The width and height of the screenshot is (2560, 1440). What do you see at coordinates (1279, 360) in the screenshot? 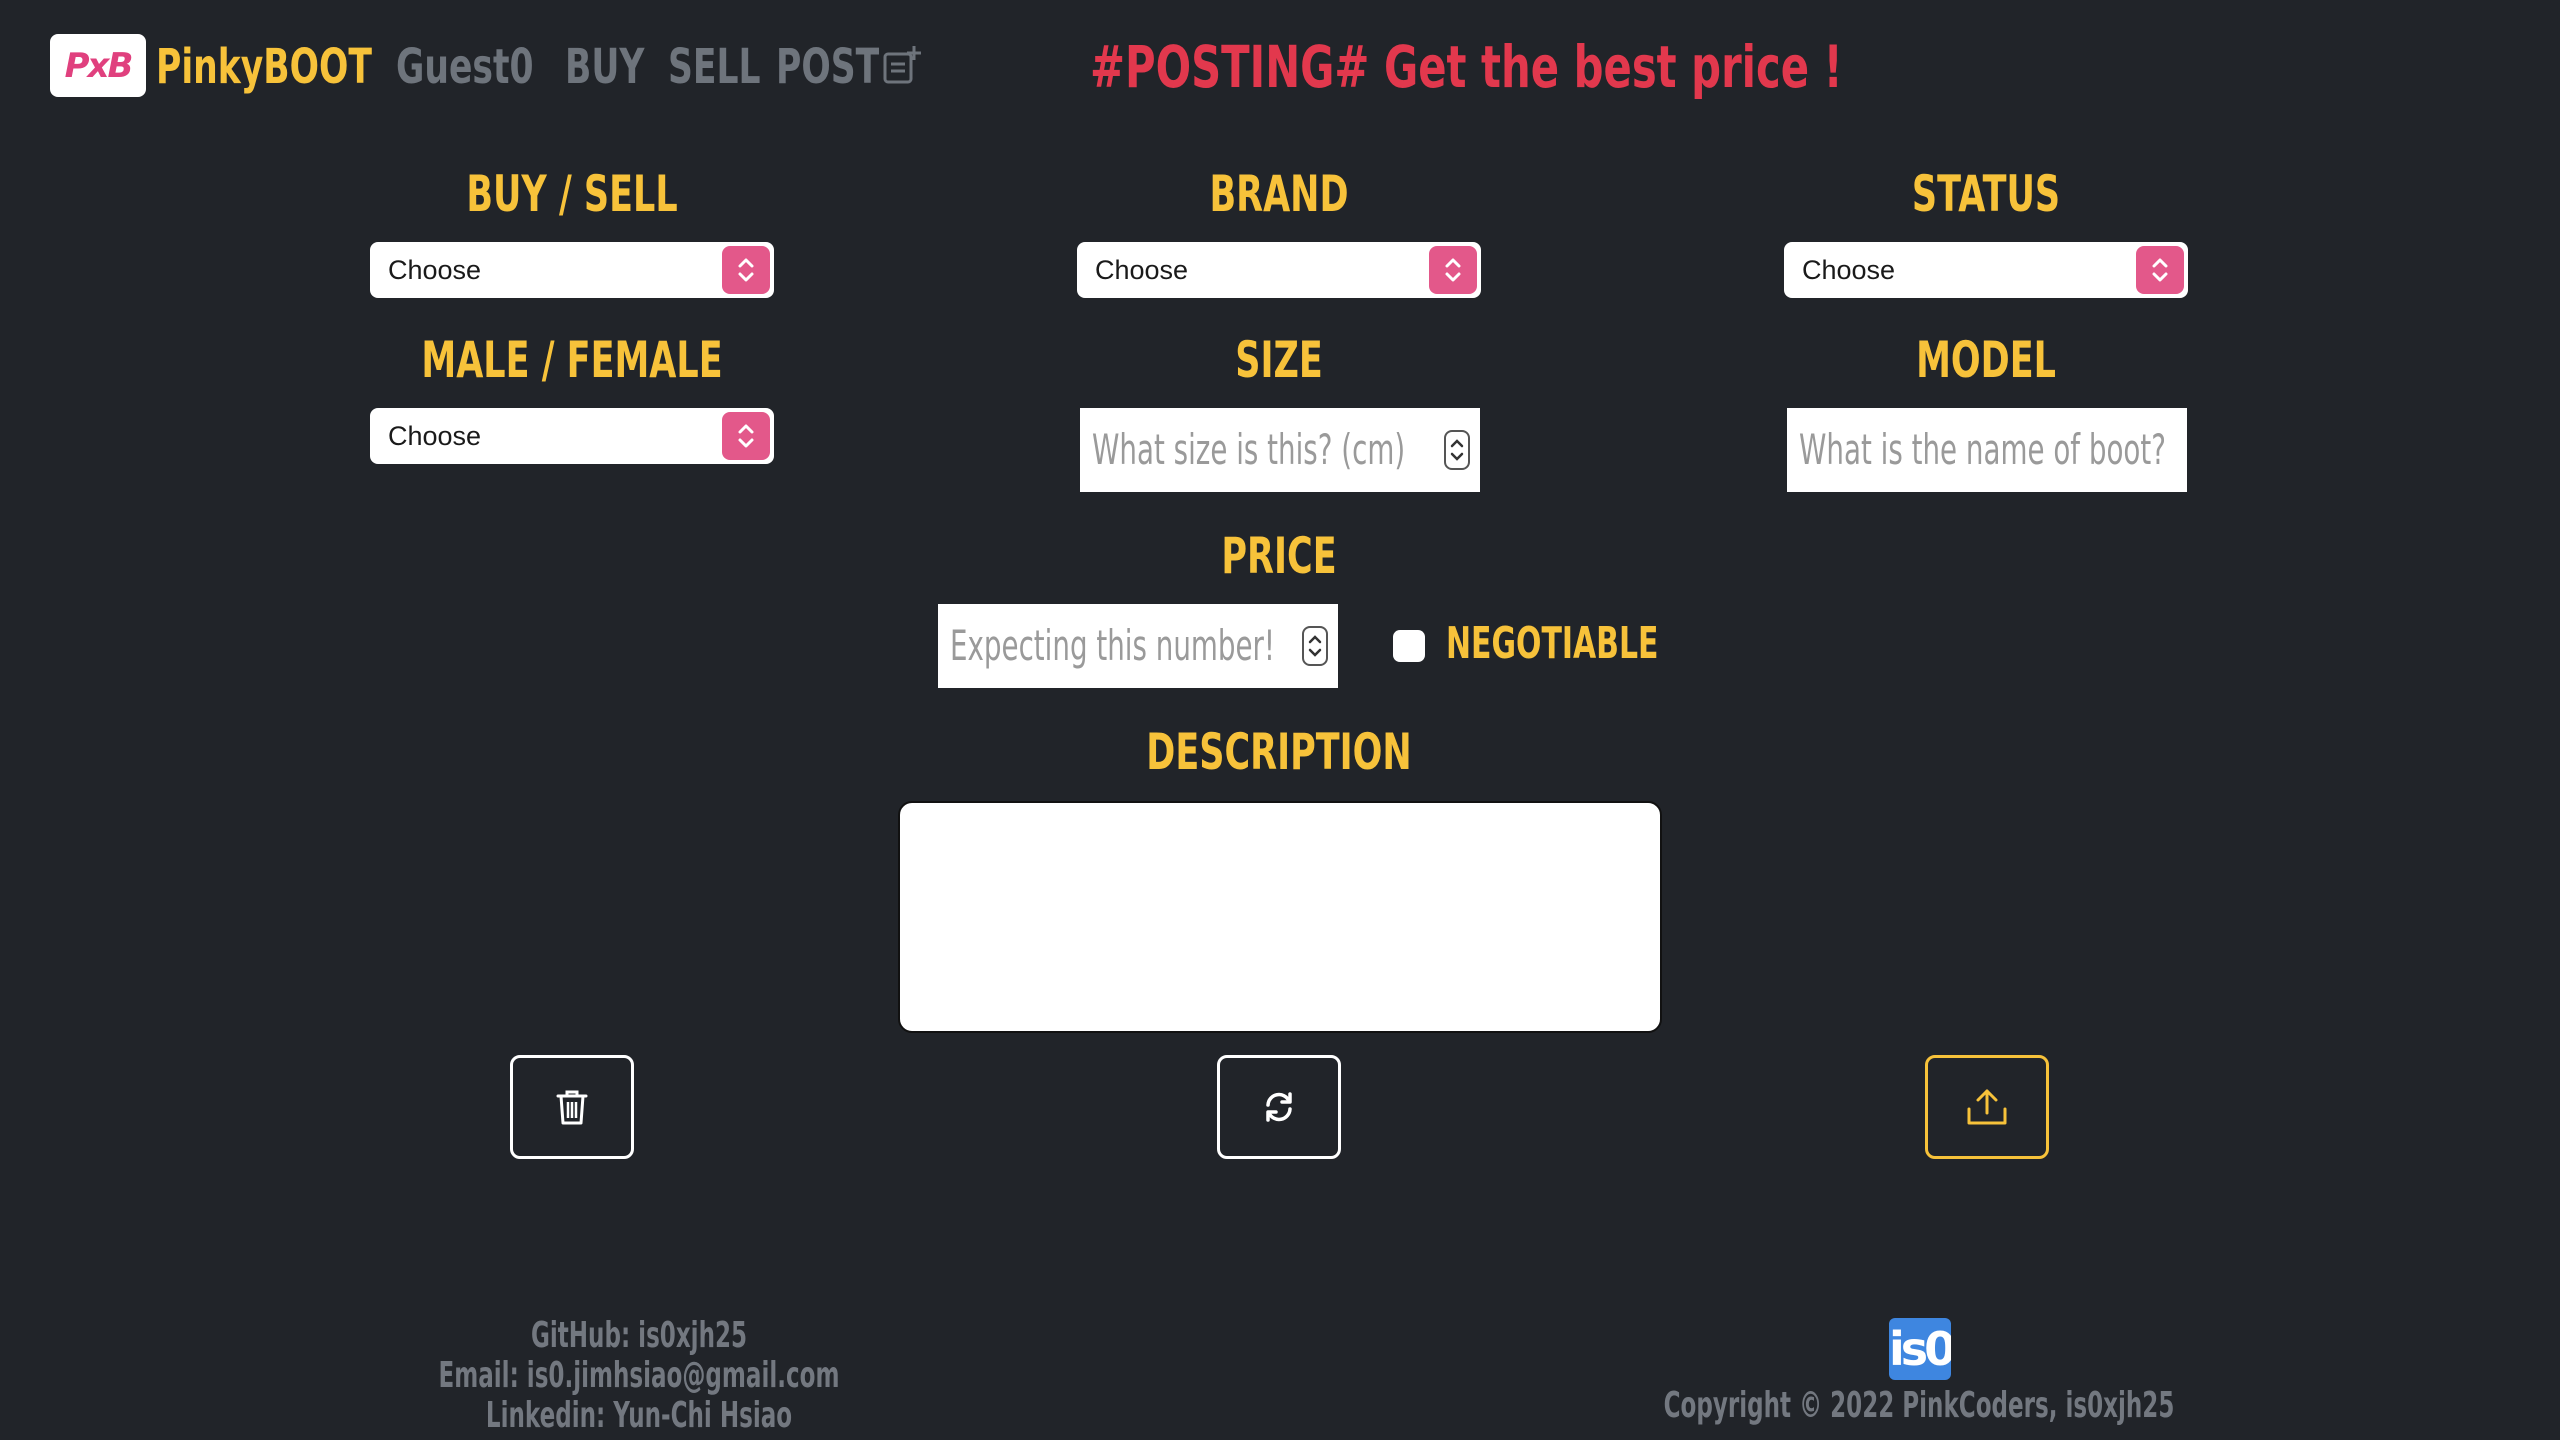
I see `size-label: SIZE` at bounding box center [1279, 360].